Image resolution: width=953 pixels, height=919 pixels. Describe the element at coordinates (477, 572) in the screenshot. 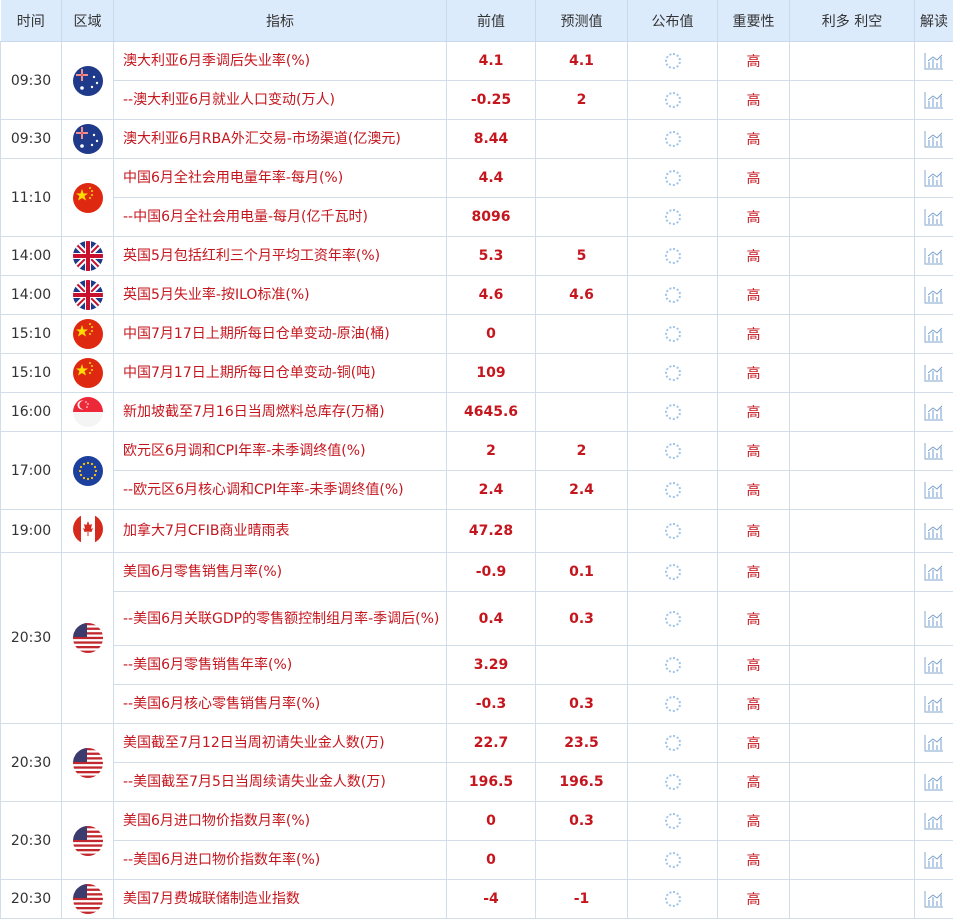

I see `table-row: 20:30美国6月零售销售月率(%)-0.90.1高` at that location.